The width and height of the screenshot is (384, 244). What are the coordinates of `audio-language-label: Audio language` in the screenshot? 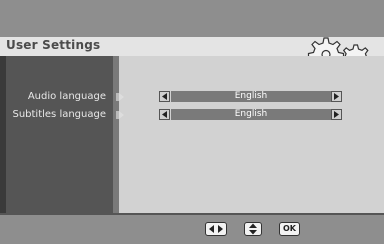 It's located at (66, 96).